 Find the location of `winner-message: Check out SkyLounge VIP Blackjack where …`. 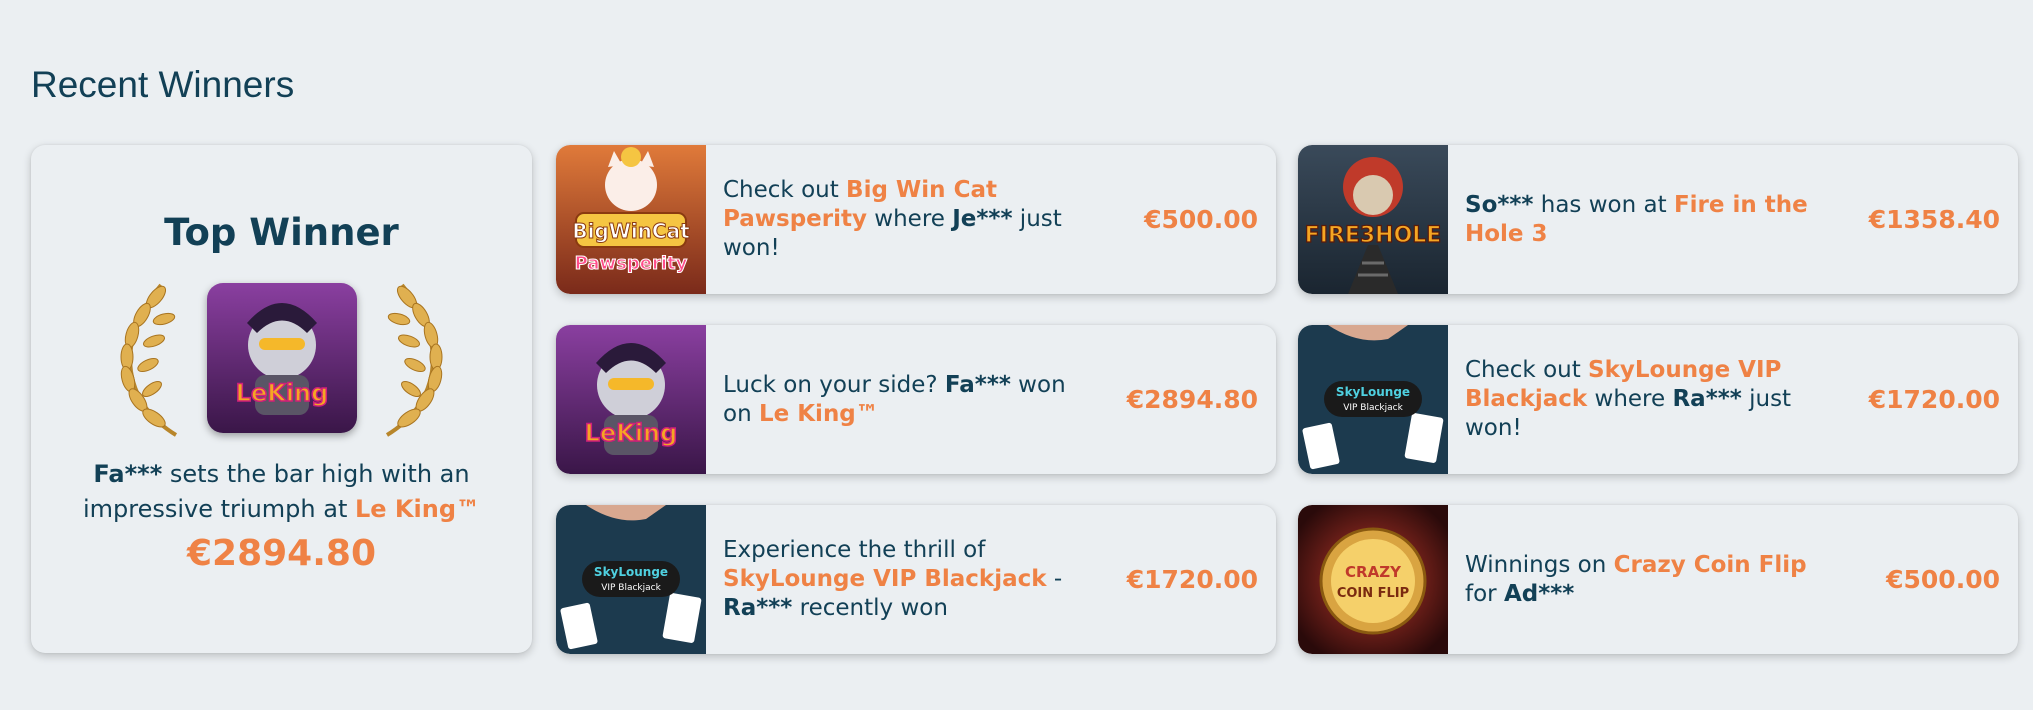

winner-message: Check out SkyLounge VIP Blackjack where … is located at coordinates (1650, 399).